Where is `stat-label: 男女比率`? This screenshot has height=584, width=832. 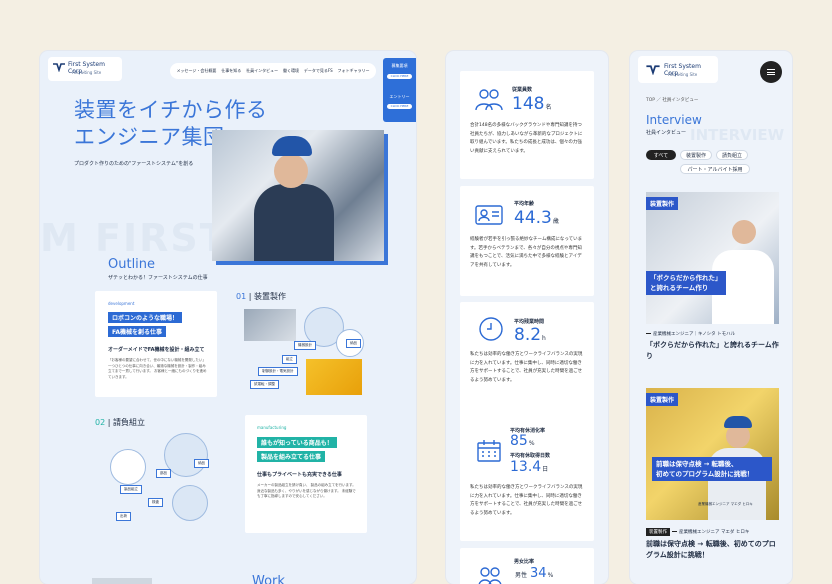 stat-label: 男女比率 is located at coordinates (524, 562).